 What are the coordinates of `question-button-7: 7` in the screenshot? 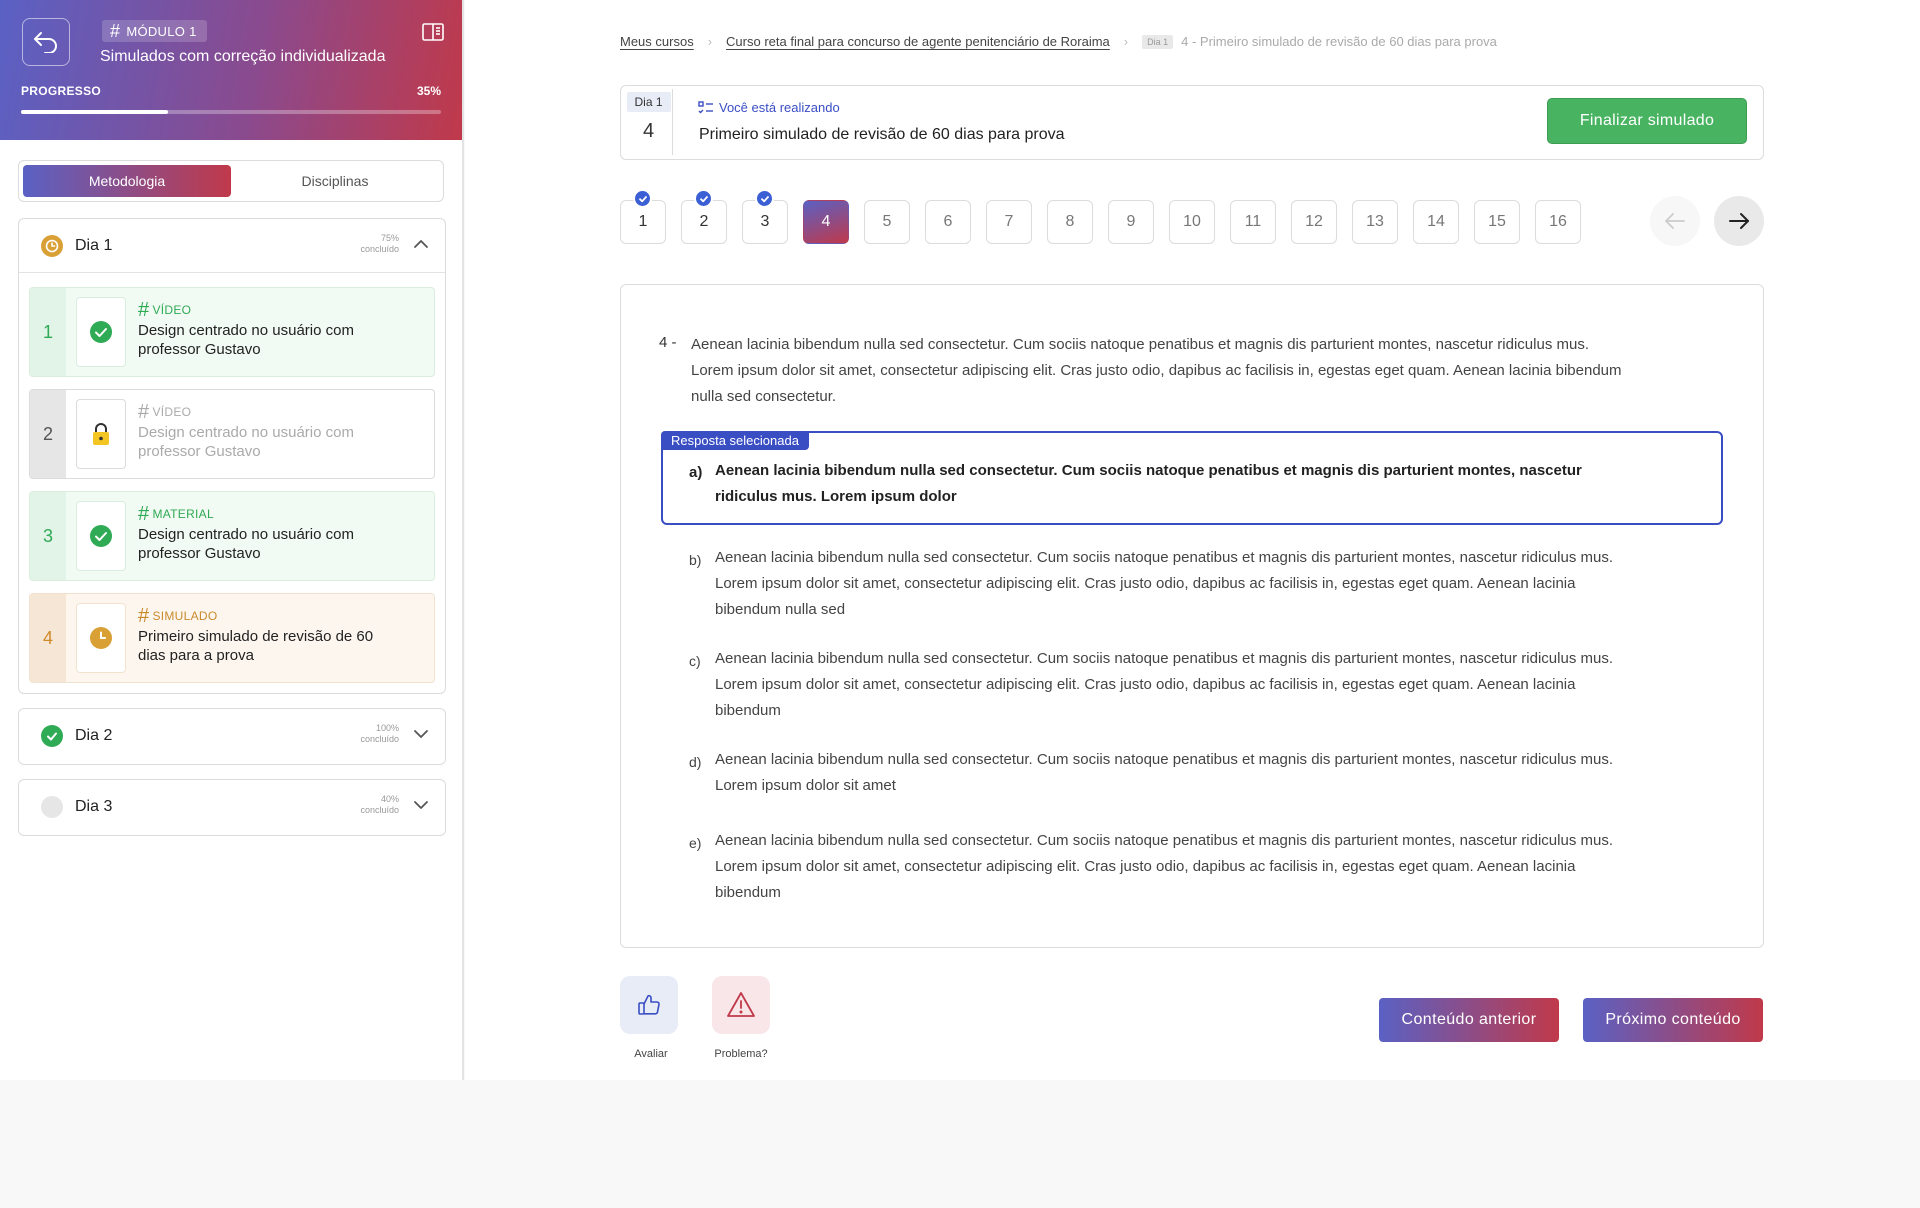 It's located at (1009, 222).